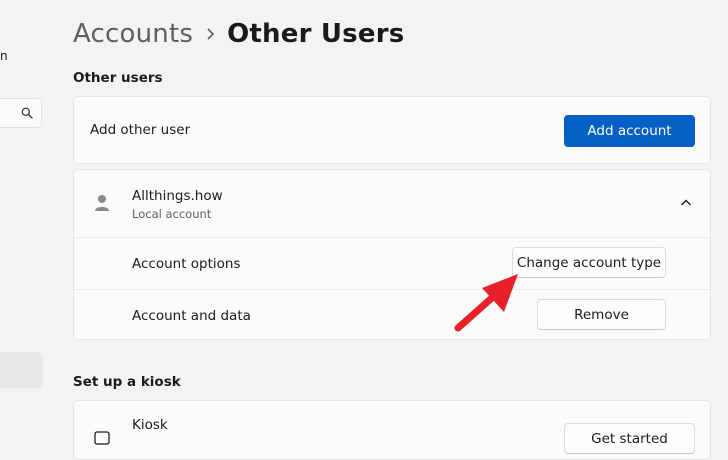 This screenshot has height=460, width=728. What do you see at coordinates (28, 219) in the screenshot?
I see `sidebar: n` at bounding box center [28, 219].